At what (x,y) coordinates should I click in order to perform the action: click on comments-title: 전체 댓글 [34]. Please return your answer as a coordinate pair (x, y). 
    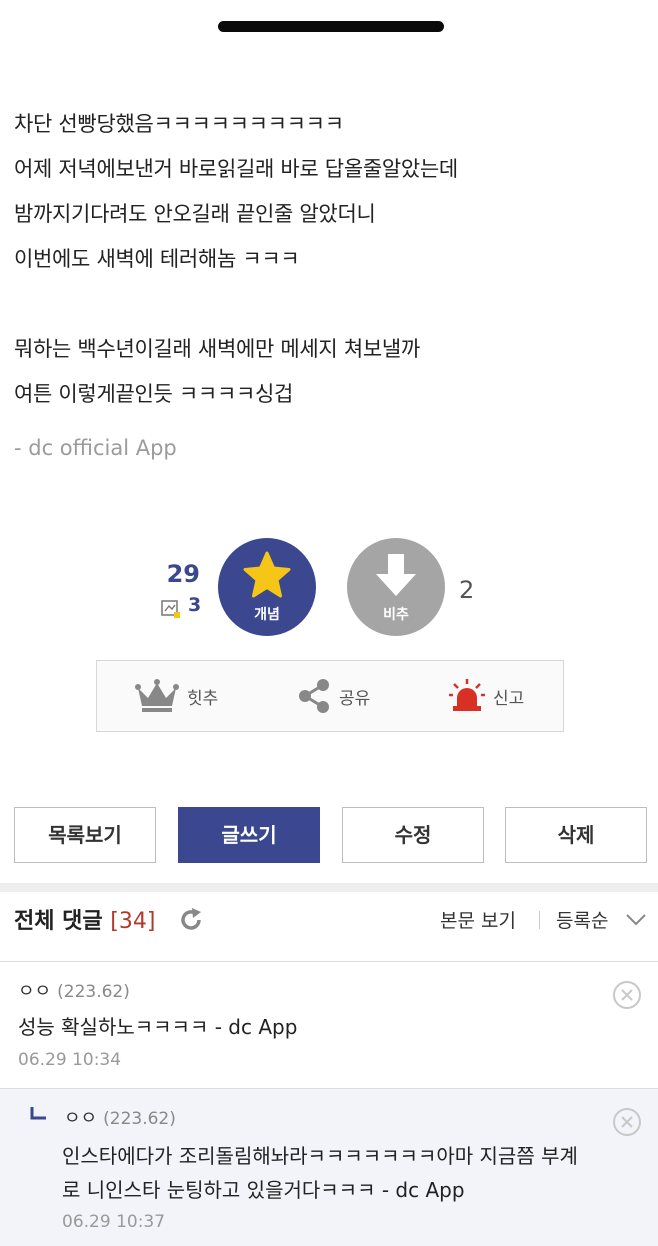
    Looking at the image, I should click on (84, 919).